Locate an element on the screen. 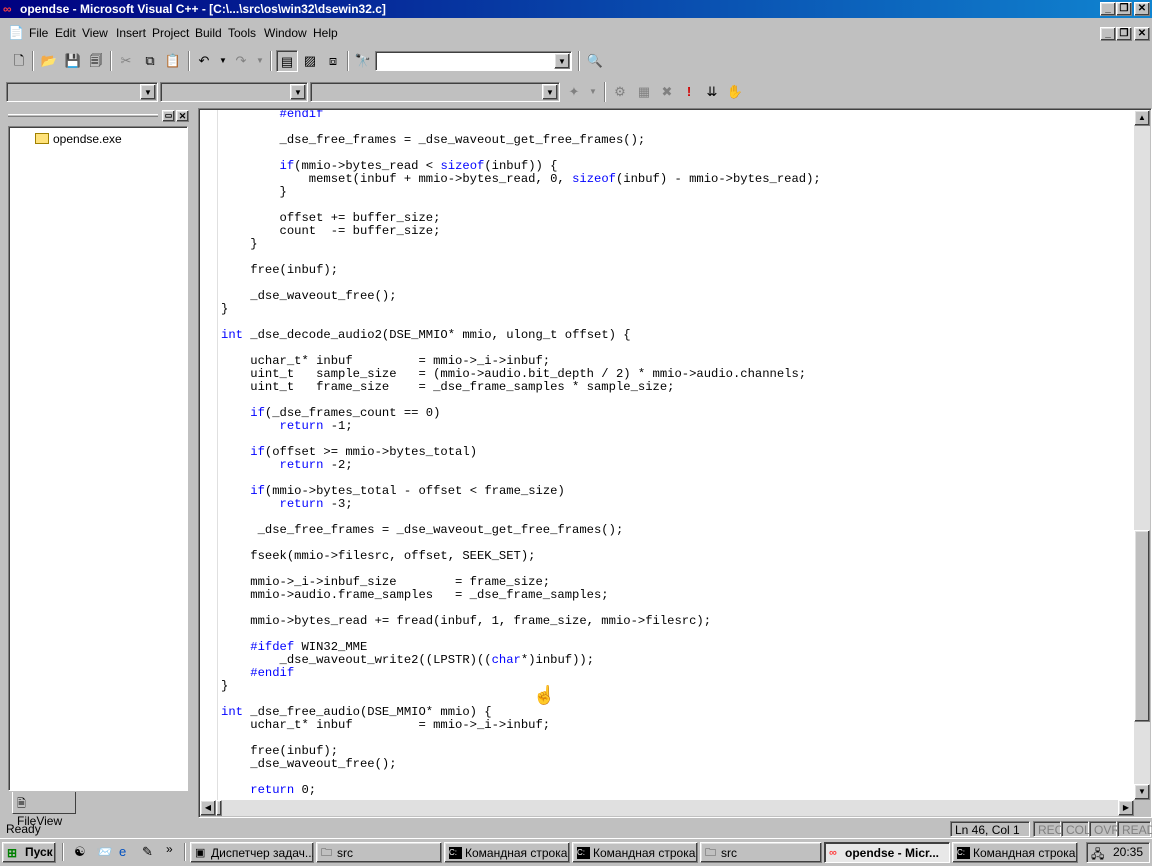 This screenshot has height=866, width=1152. vertical-scrollbar: ▲ ▼ is located at coordinates (1142, 455).